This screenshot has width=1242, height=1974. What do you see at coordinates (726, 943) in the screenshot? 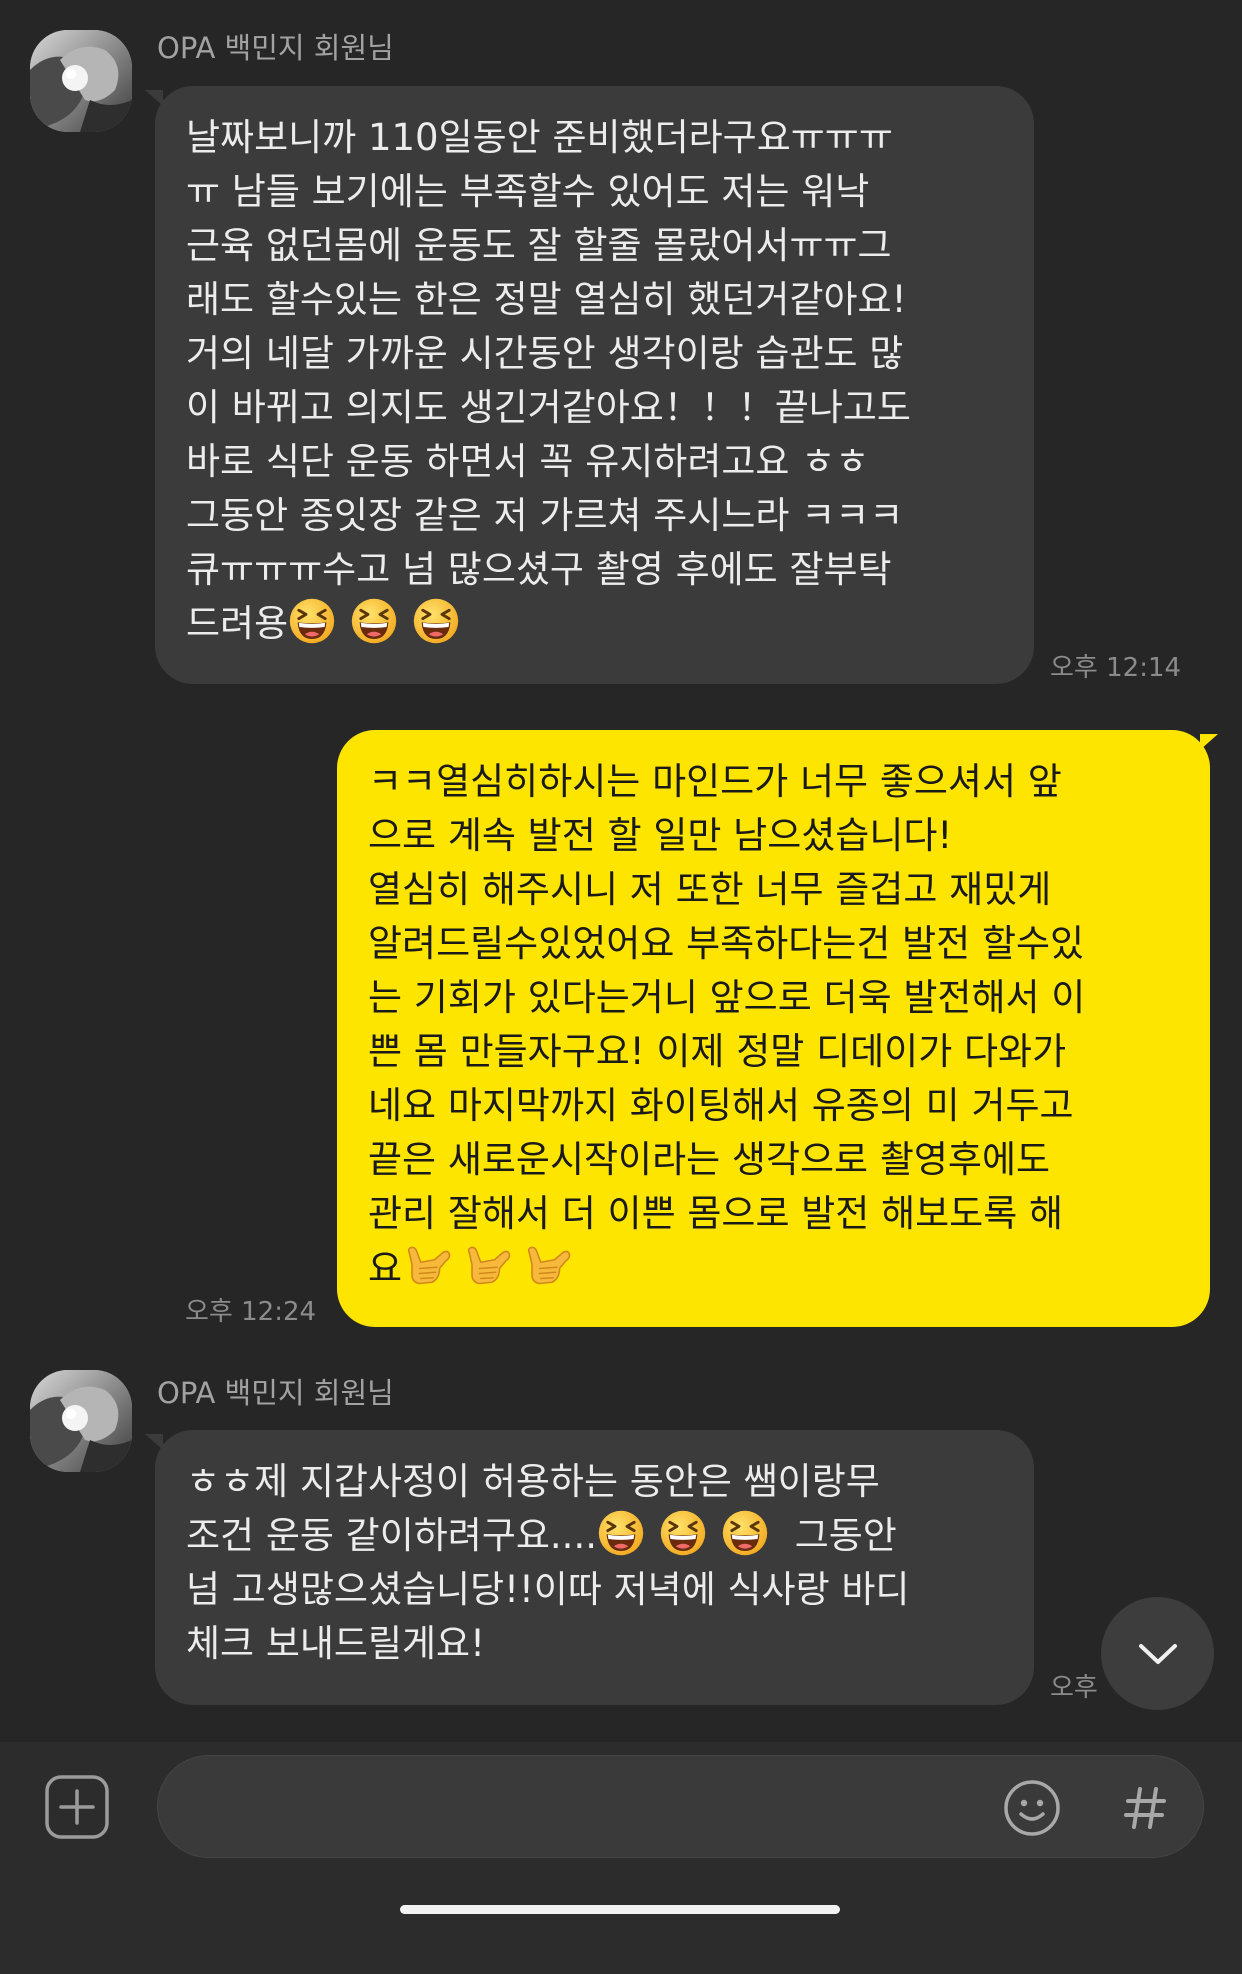
I see `message-line: 알려드릴수있었어요 부족하다는건 발전 할수있` at bounding box center [726, 943].